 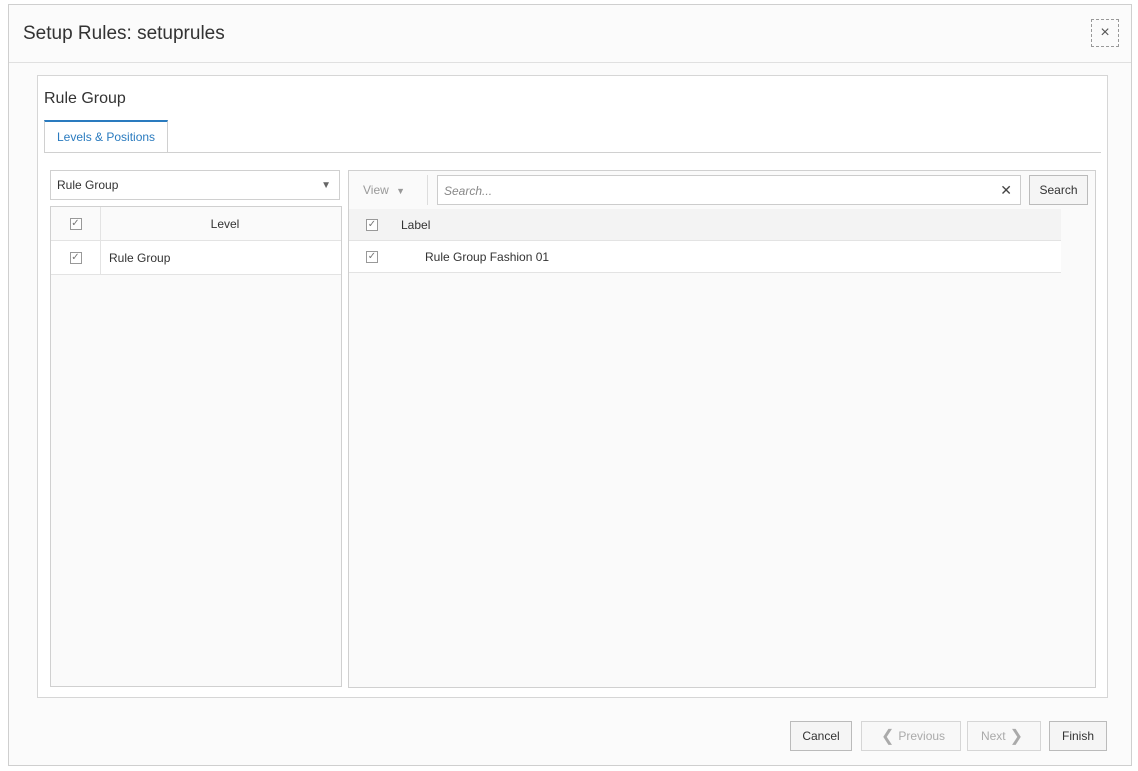 What do you see at coordinates (1016, 736) in the screenshot?
I see `chevron-right-icon: ❯` at bounding box center [1016, 736].